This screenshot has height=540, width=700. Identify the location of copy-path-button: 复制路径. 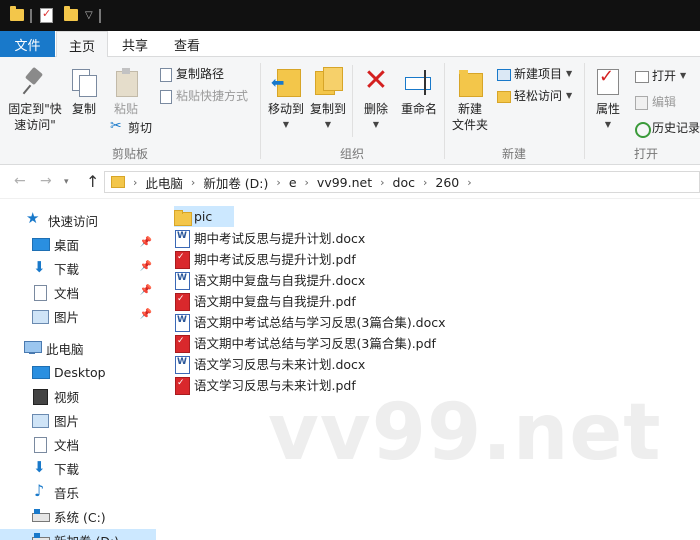
(191, 73).